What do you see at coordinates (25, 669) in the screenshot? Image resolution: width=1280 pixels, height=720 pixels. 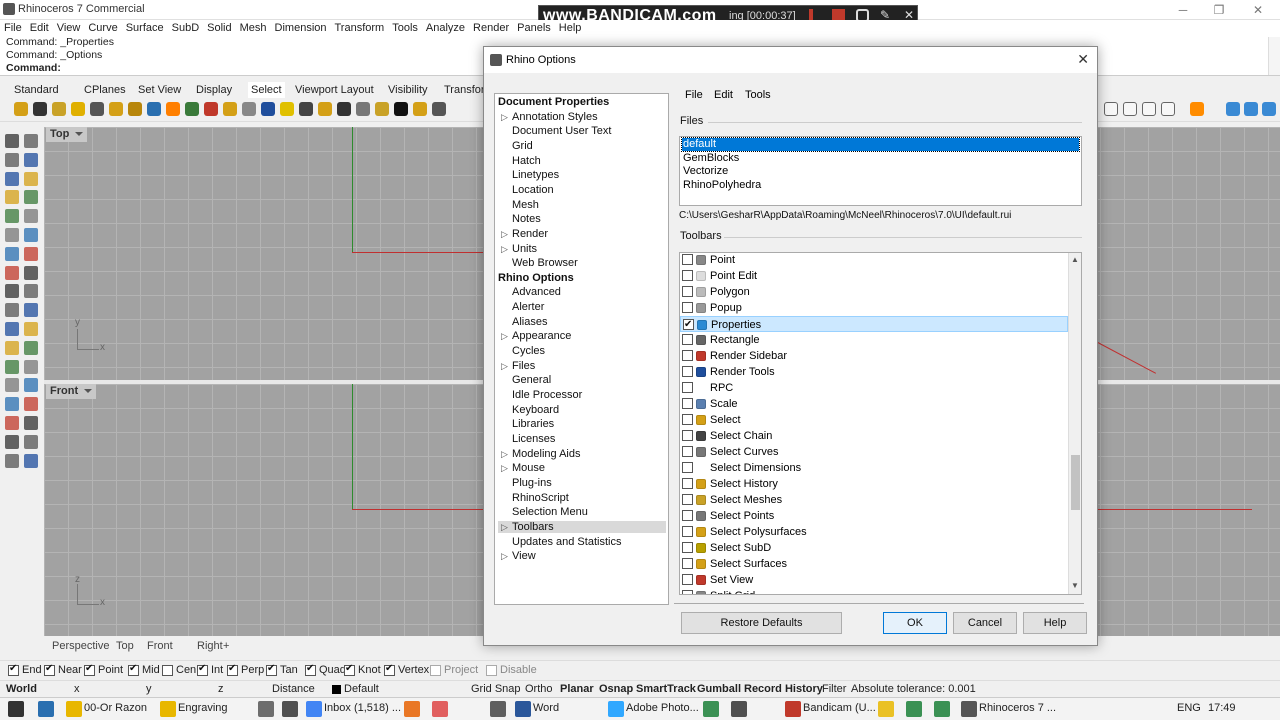 I see `osnap-end: End` at bounding box center [25, 669].